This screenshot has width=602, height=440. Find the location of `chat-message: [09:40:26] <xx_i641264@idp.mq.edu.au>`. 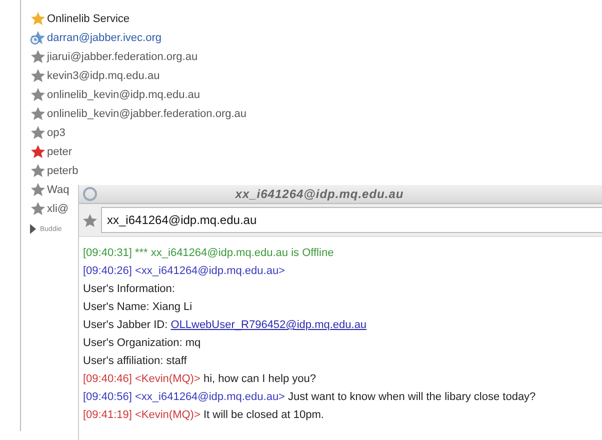

chat-message: [09:40:26] <xx_i641264@idp.mq.edu.au> is located at coordinates (184, 271).